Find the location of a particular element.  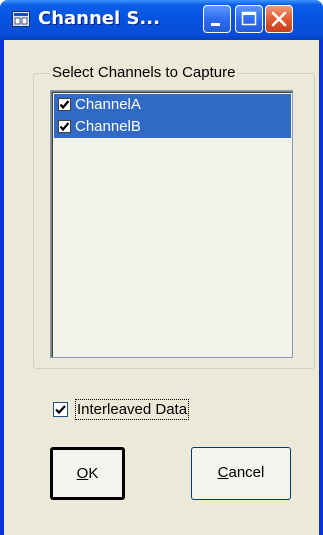

minimize-icon is located at coordinates (215, 24).